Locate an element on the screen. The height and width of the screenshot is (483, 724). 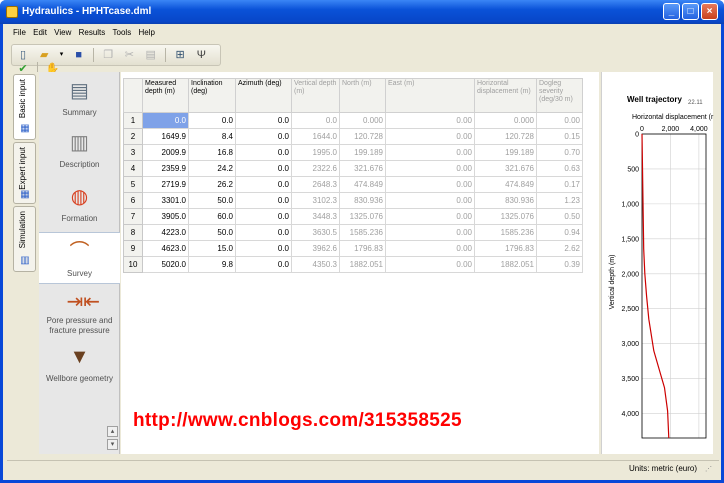
sidebar-item-summary: ▤ Summary is located at coordinates (79, 97).